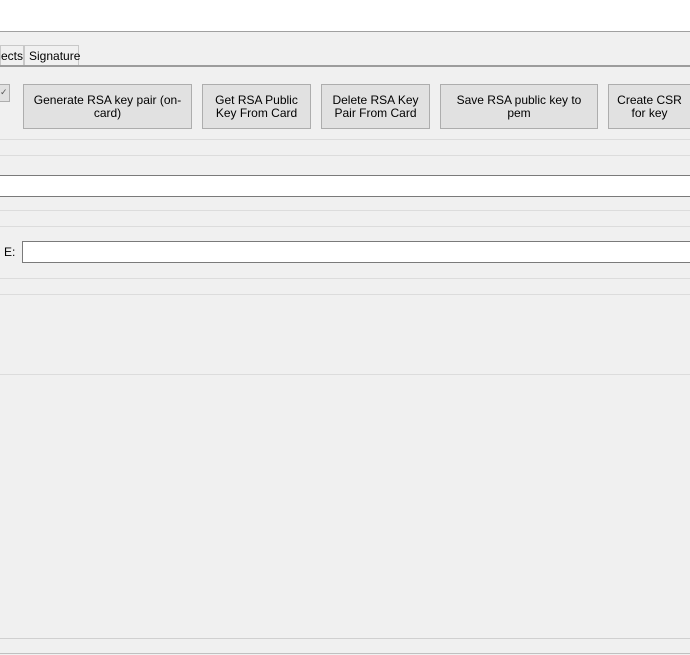 The height and width of the screenshot is (655, 690). Describe the element at coordinates (345, 186) in the screenshot. I see `key-value-field` at that location.